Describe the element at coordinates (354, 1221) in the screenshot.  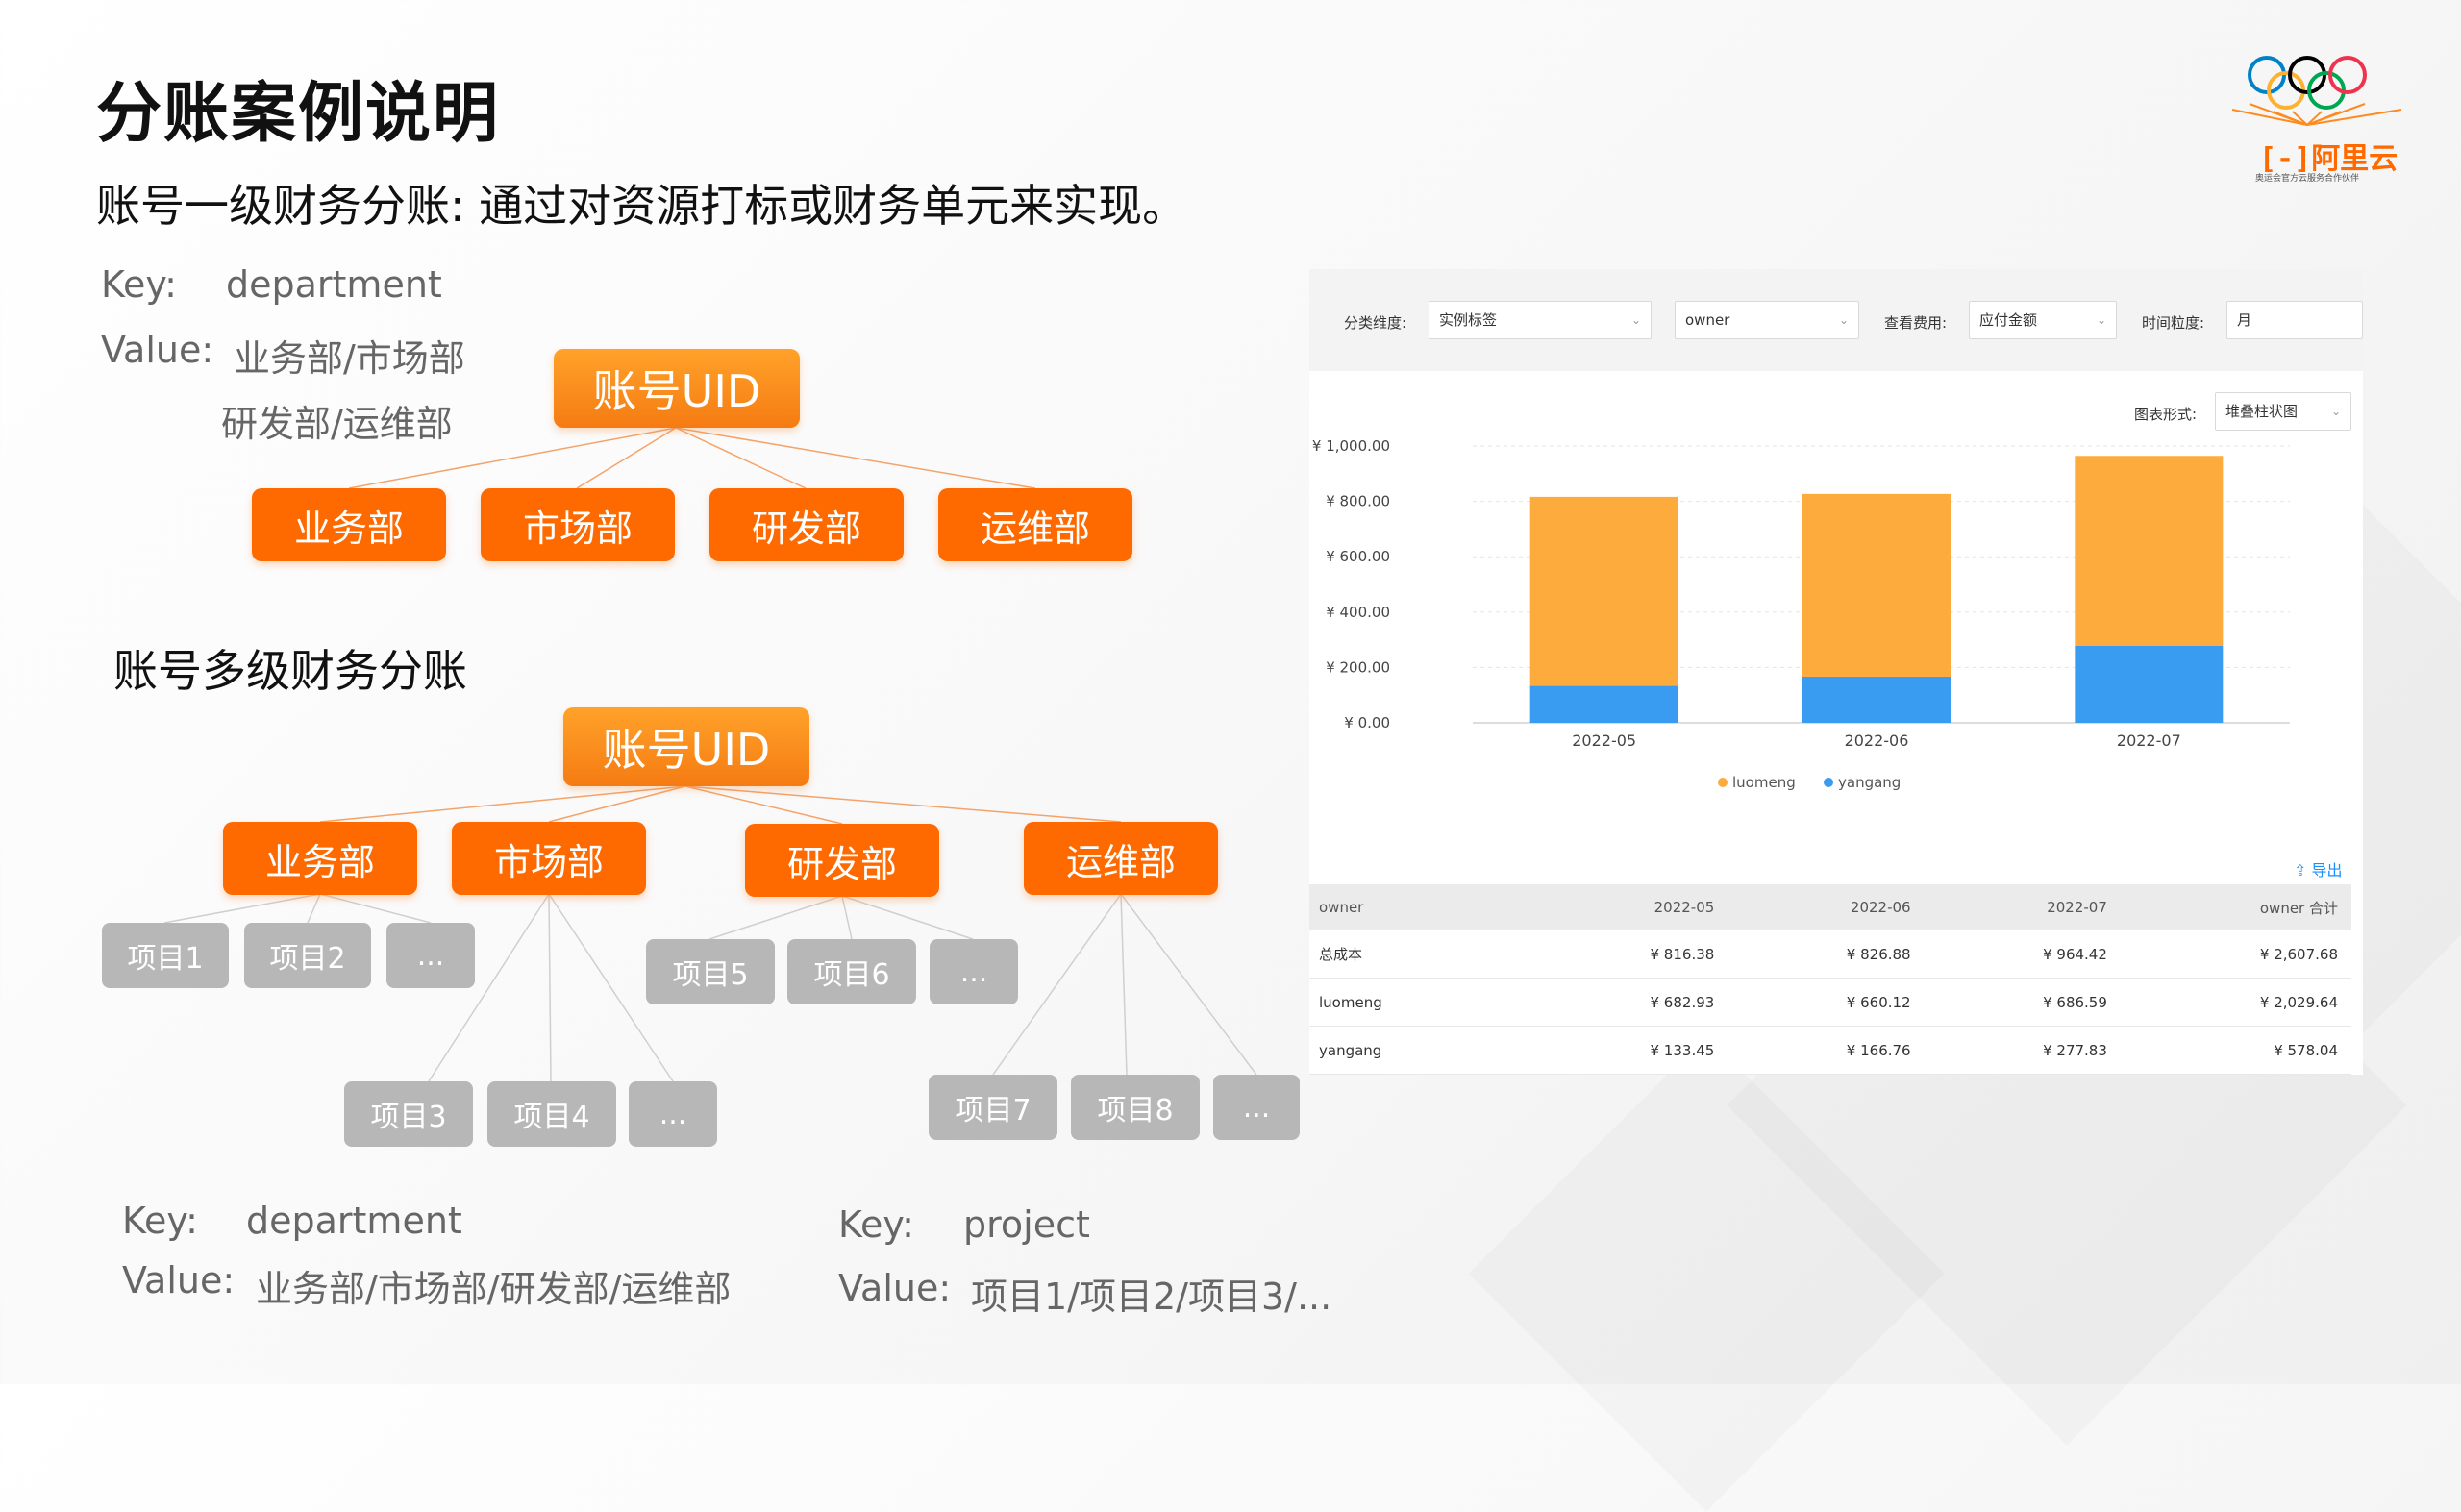
I see `bottom-left-key-value: department` at that location.